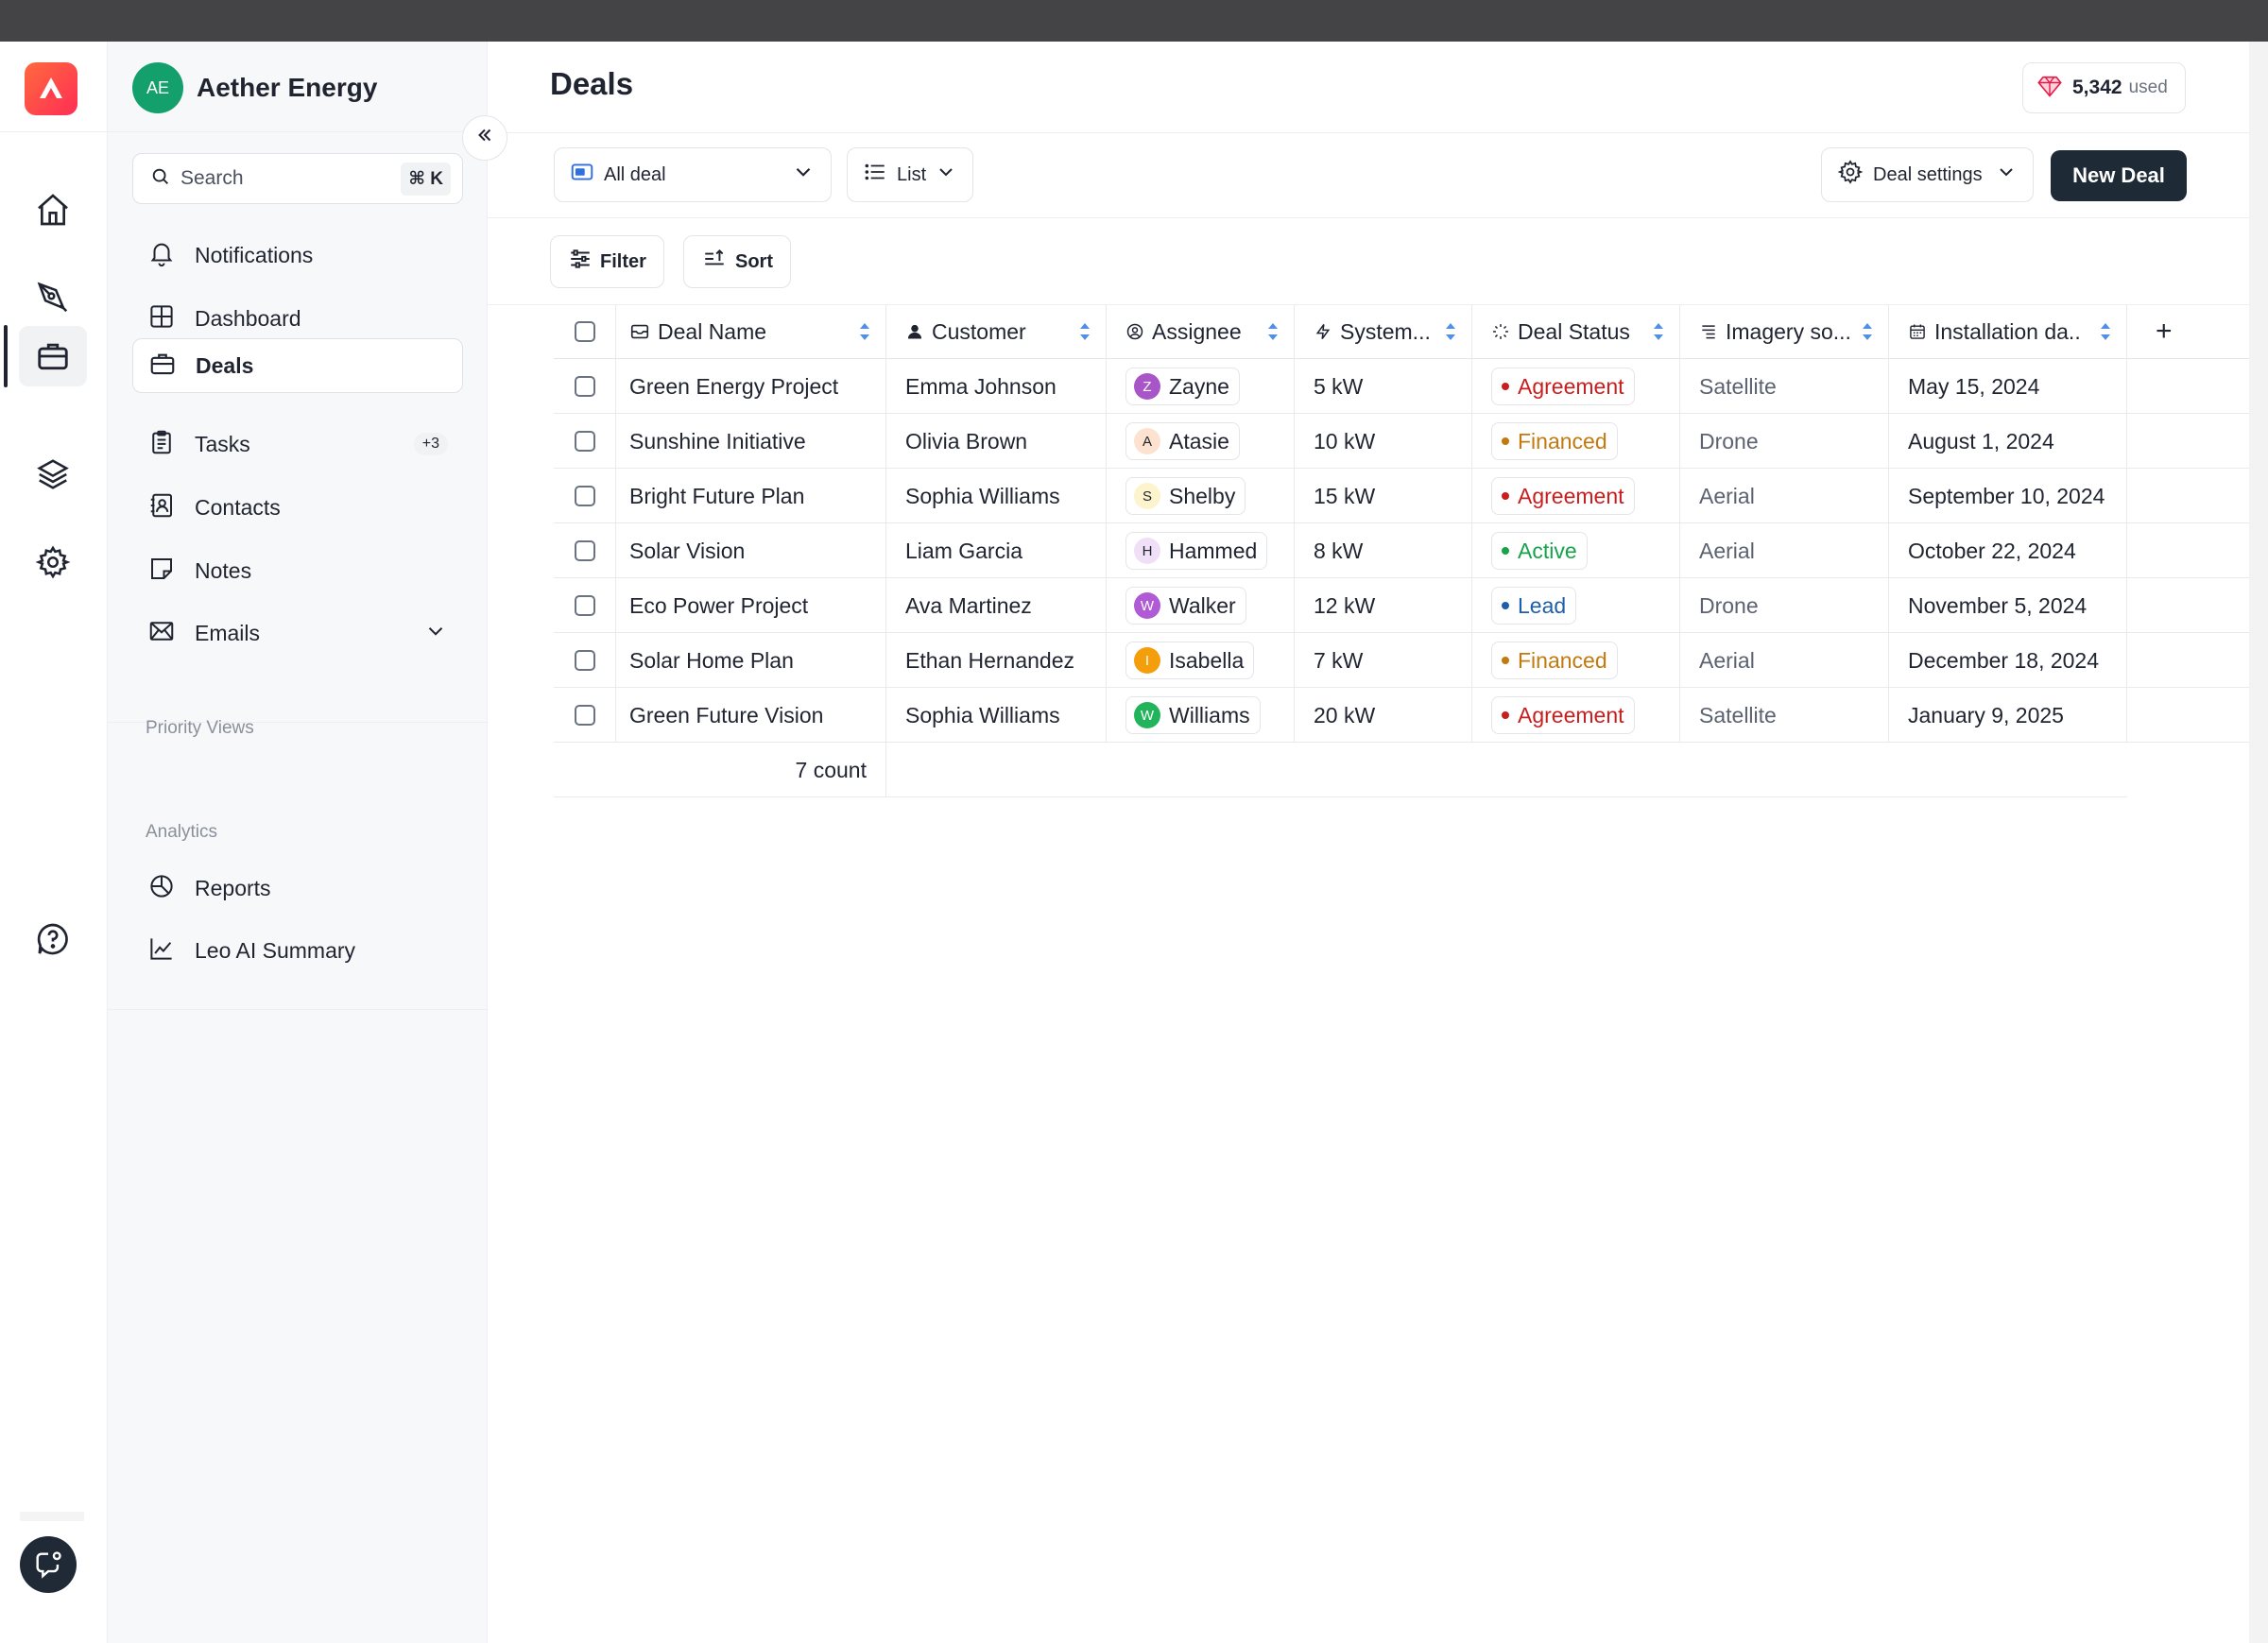 The image size is (2268, 1643). Describe the element at coordinates (2008, 660) in the screenshot. I see `installation-date-cell: December 18, 2024` at that location.